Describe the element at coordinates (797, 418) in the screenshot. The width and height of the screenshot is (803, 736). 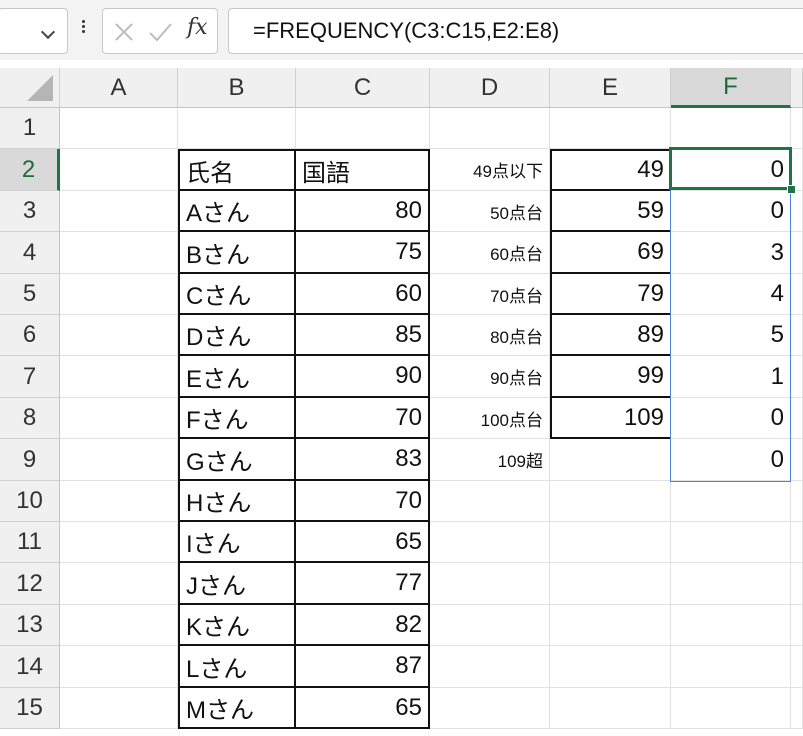
I see `cell-g8` at that location.